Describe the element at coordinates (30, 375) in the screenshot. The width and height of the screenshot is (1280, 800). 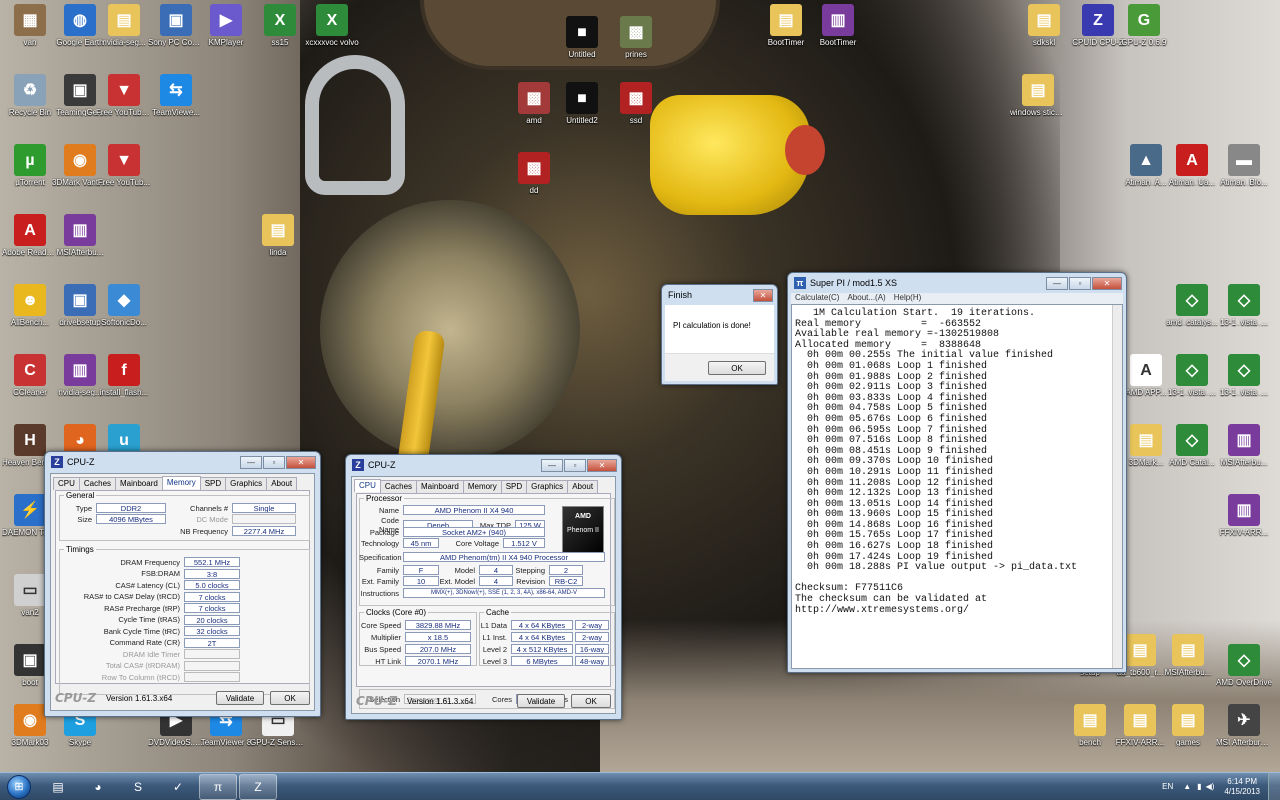
I see `desktop-icon: C CCleaner` at that location.